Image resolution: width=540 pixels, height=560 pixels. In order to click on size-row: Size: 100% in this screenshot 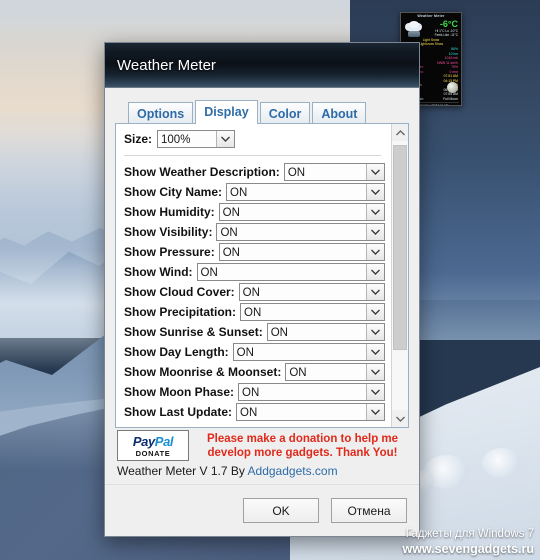, I will do `click(257, 139)`.